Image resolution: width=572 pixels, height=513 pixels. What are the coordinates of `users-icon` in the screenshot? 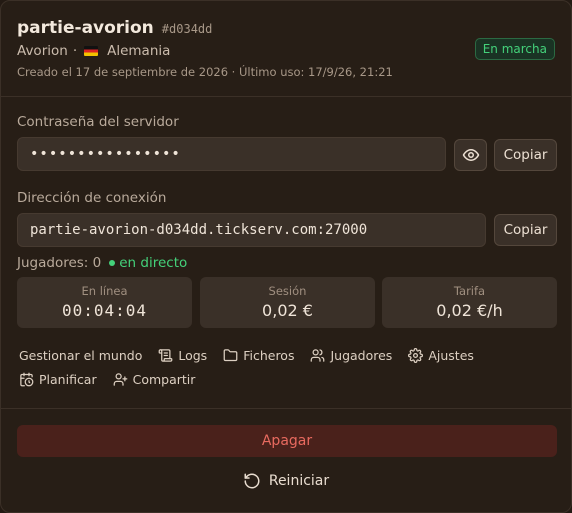 It's located at (318, 355).